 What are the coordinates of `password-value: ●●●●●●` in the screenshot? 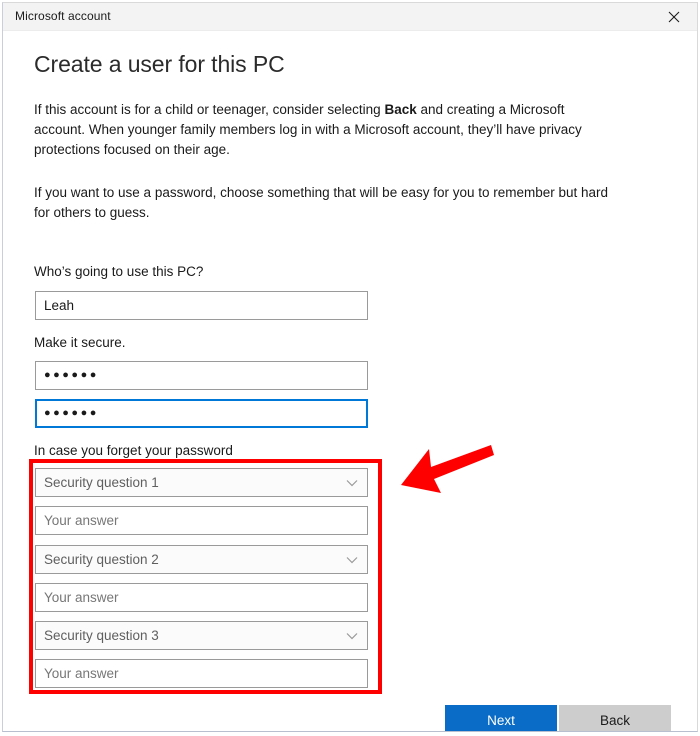 It's located at (71, 375).